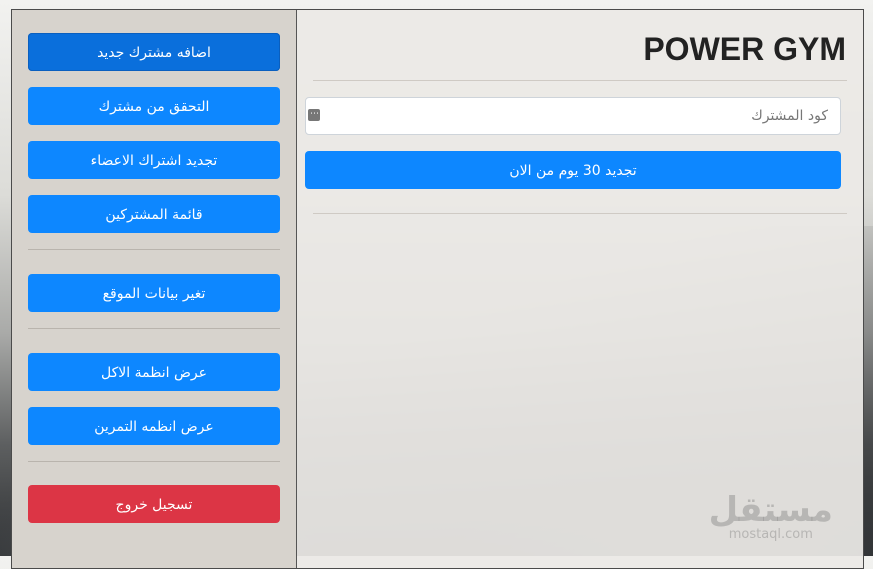  Describe the element at coordinates (154, 106) in the screenshot. I see `verify-member-button: التحقق من مشترك` at that location.